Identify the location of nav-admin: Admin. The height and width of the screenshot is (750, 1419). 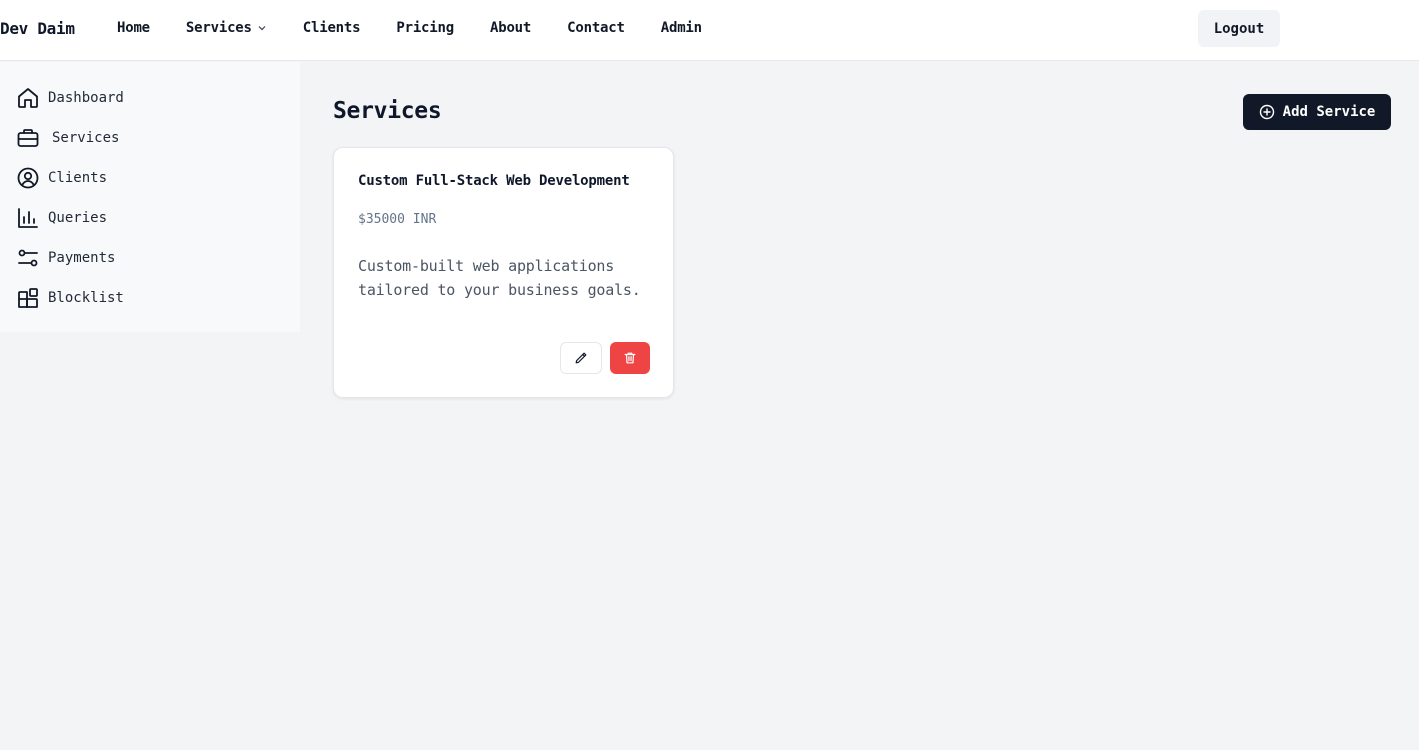
(681, 28).